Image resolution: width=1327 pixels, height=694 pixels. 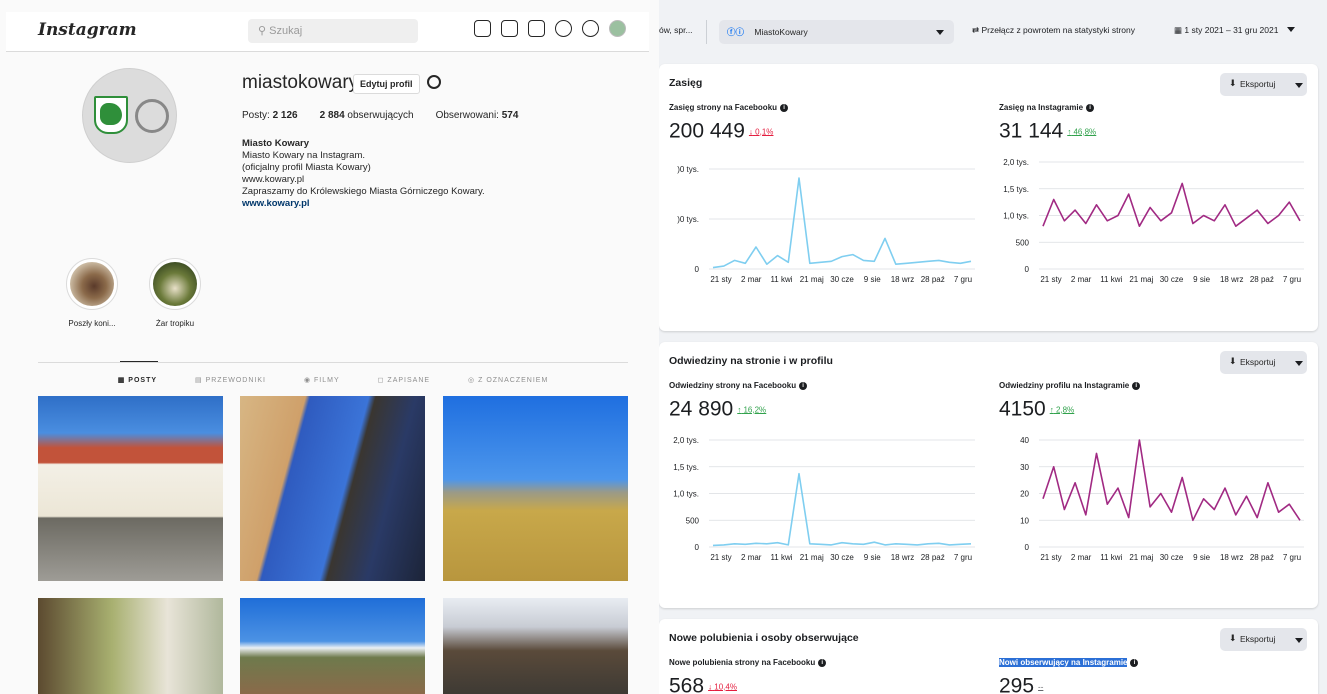 I want to click on account-name: MiastoKowary, so click(x=781, y=32).